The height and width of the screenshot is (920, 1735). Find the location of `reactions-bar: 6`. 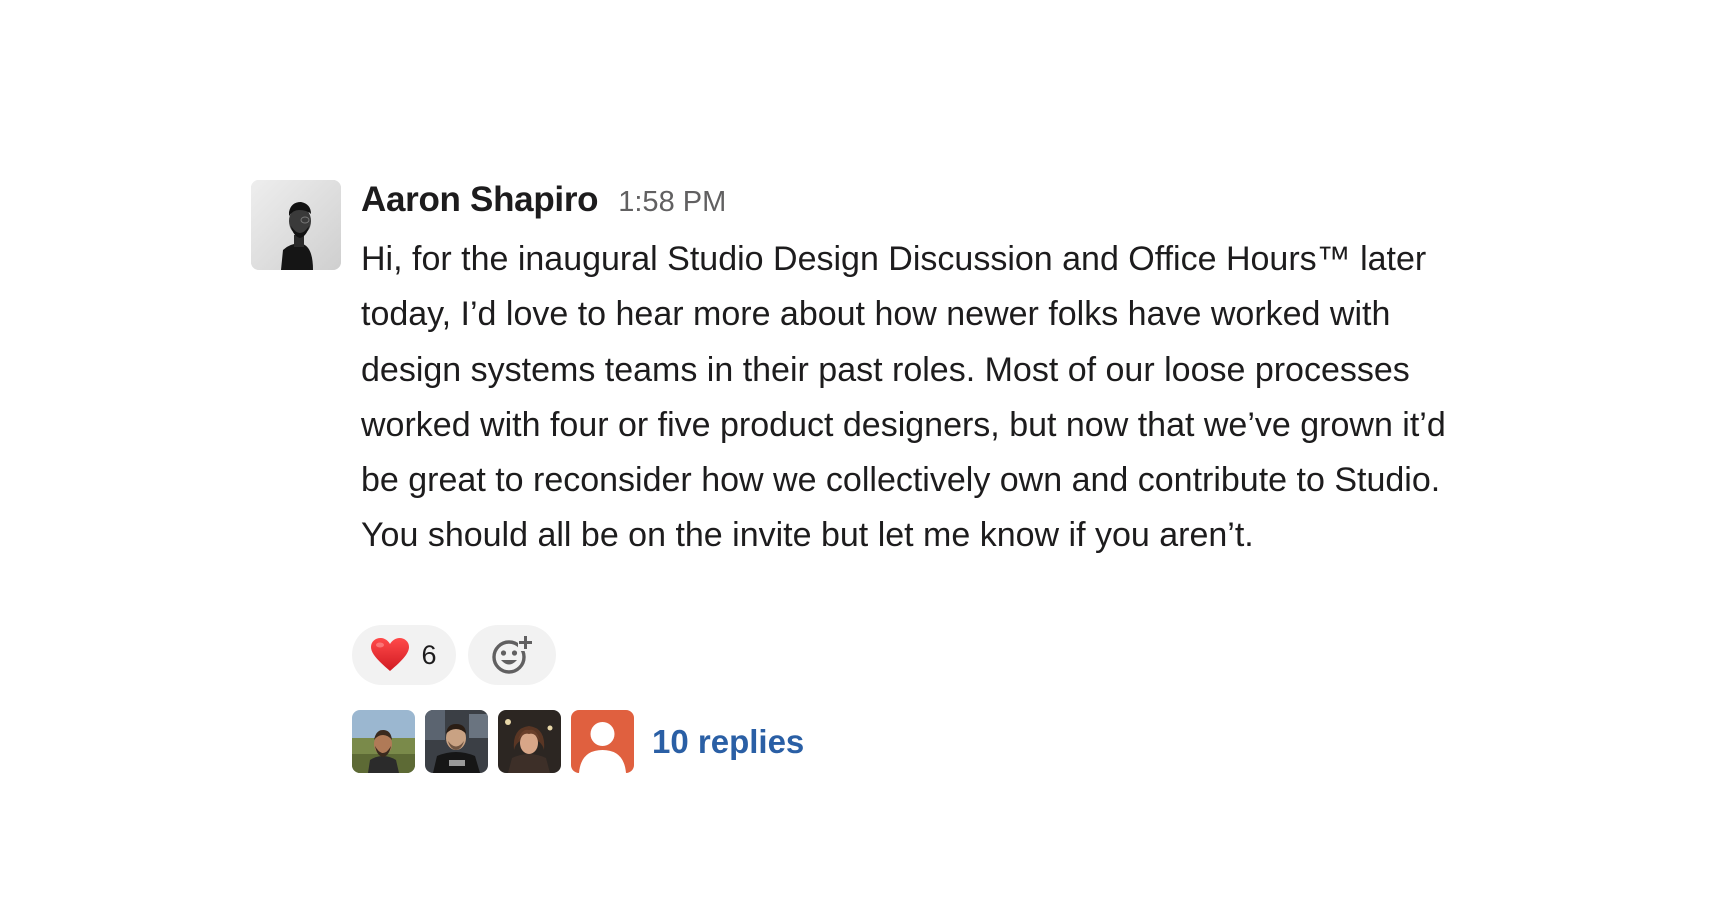

reactions-bar: 6 is located at coordinates (454, 655).